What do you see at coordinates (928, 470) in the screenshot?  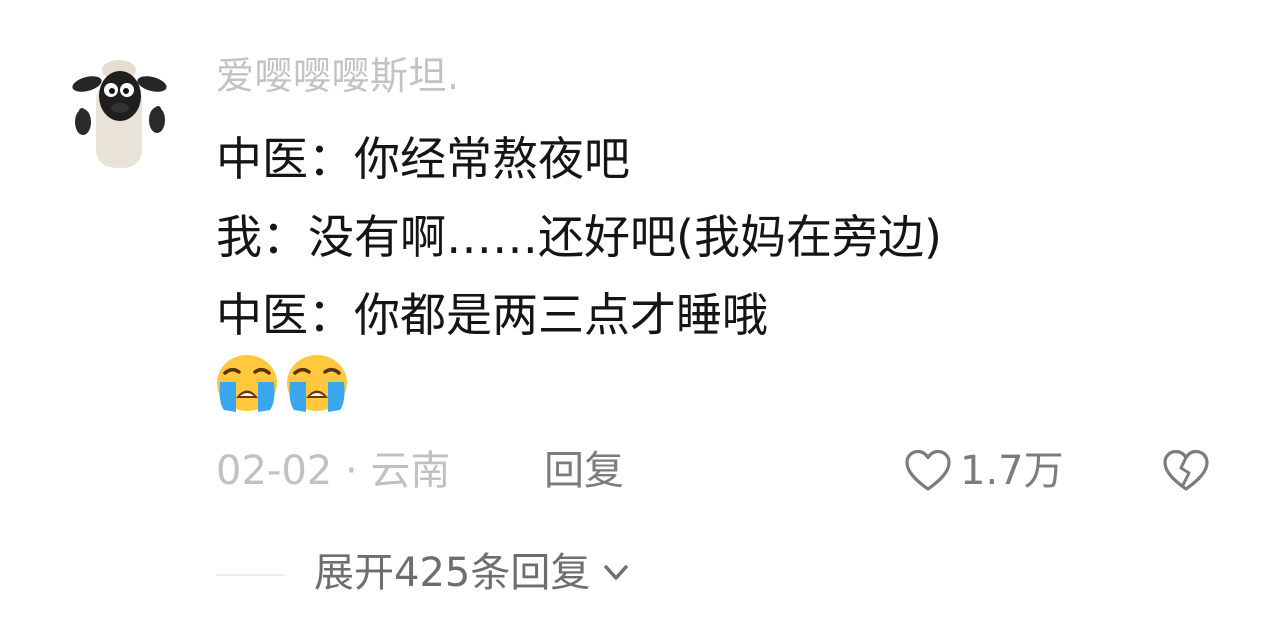 I see `heart-icon` at bounding box center [928, 470].